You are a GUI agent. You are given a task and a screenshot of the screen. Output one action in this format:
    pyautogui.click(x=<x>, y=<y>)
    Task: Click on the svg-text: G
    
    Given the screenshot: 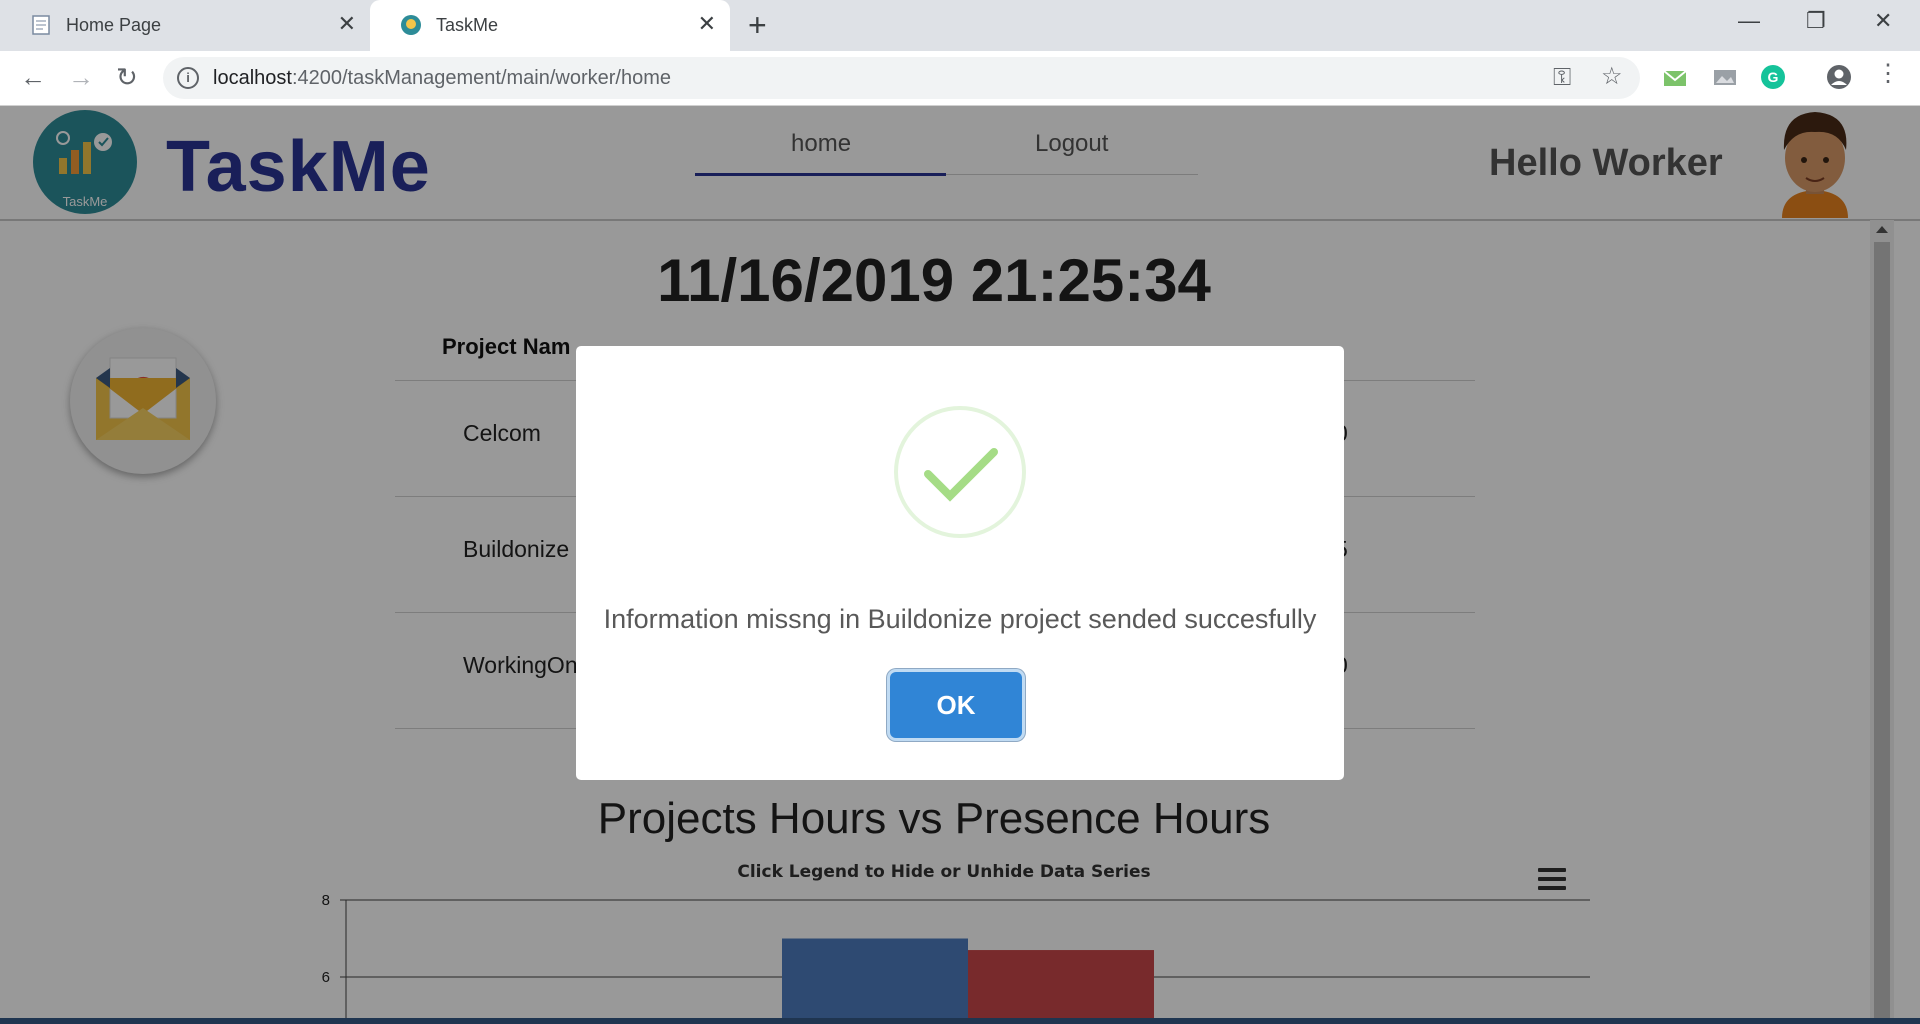 What is the action you would take?
    pyautogui.click(x=1773, y=77)
    